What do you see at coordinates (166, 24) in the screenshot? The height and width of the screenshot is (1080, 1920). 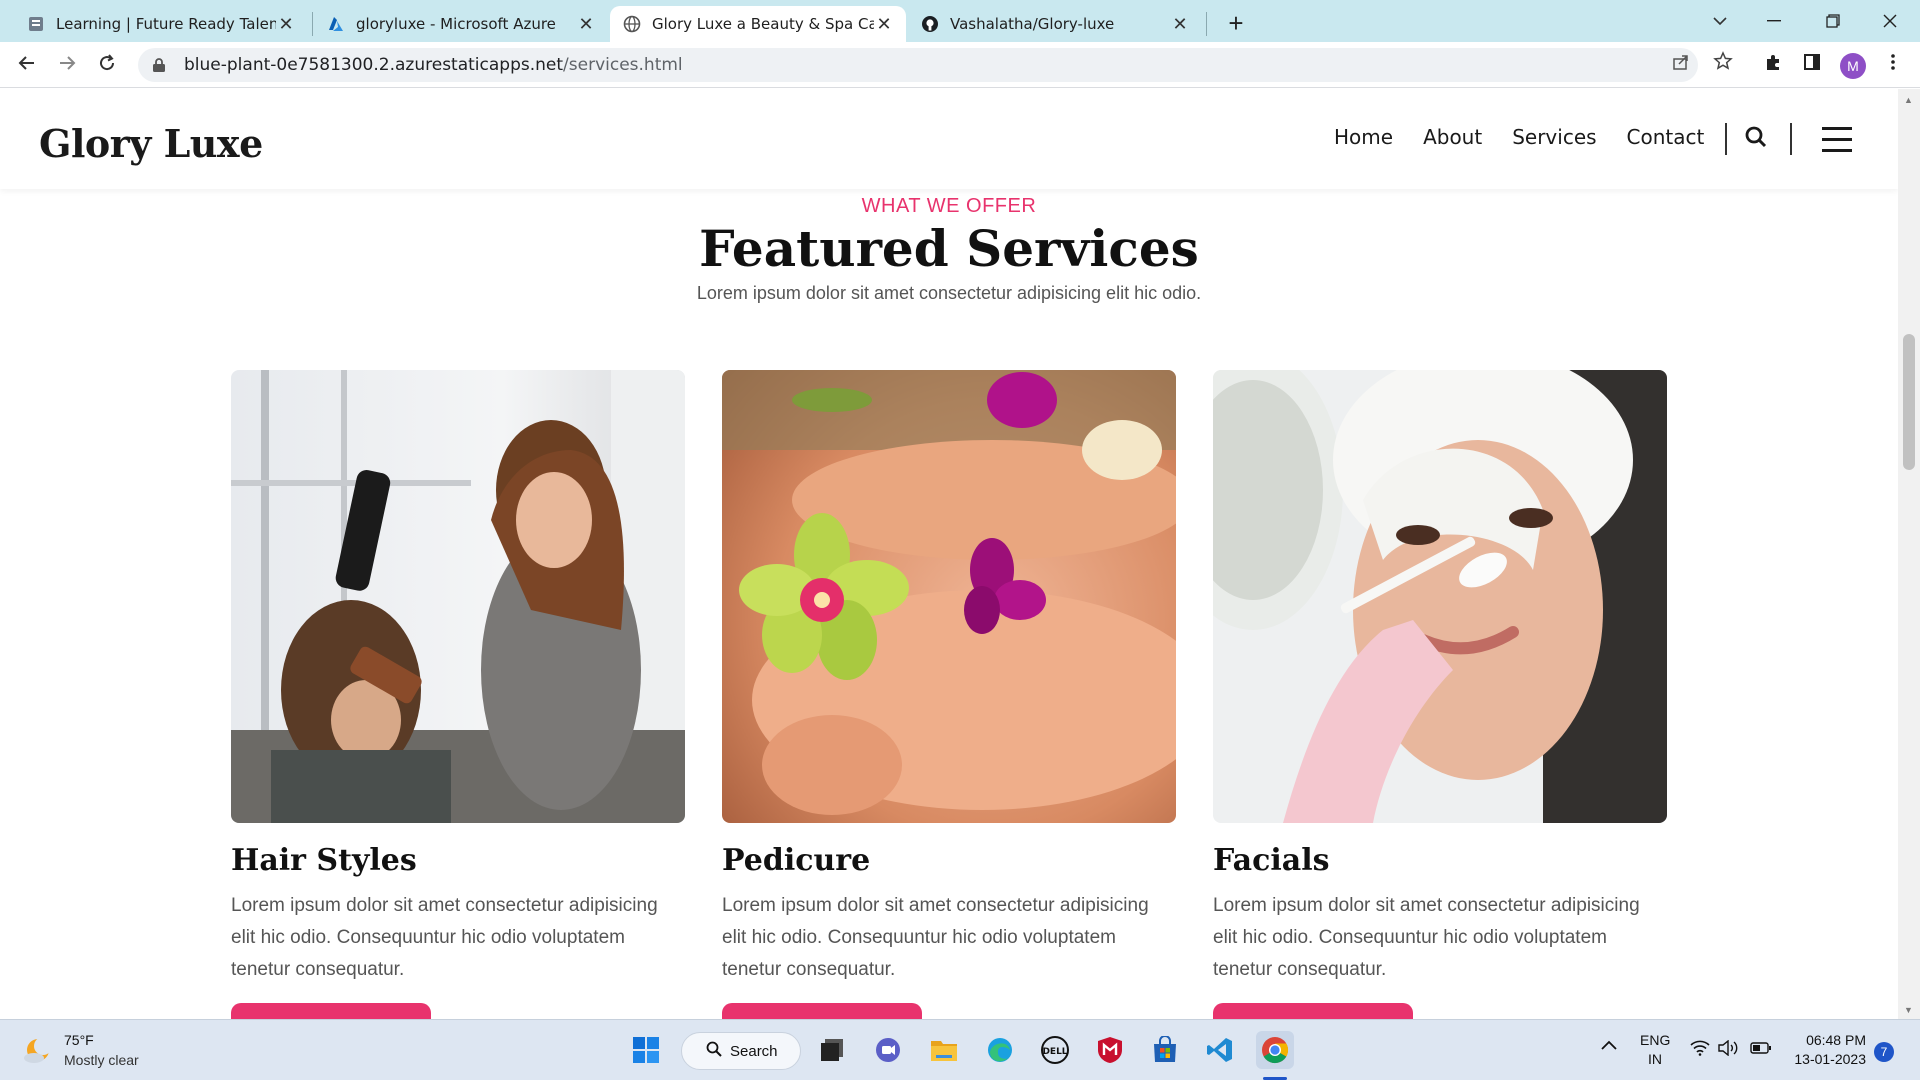 I see `tab-title: Learning | Future Ready Talent` at bounding box center [166, 24].